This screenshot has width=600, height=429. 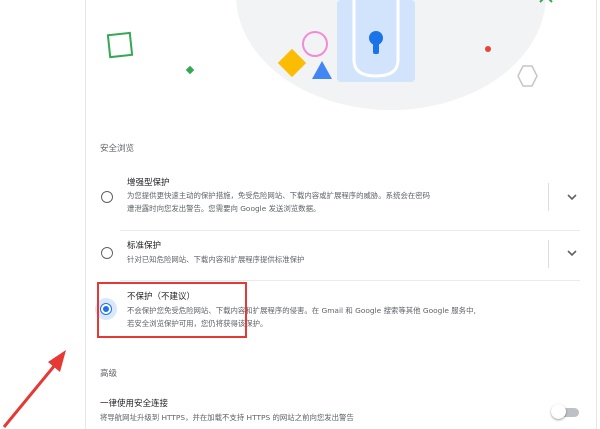 What do you see at coordinates (224, 208) in the screenshot?
I see `option-desc-line-2: 遭泄露时向您发出警告。您需要向 Google 发送浏览数据。` at bounding box center [224, 208].